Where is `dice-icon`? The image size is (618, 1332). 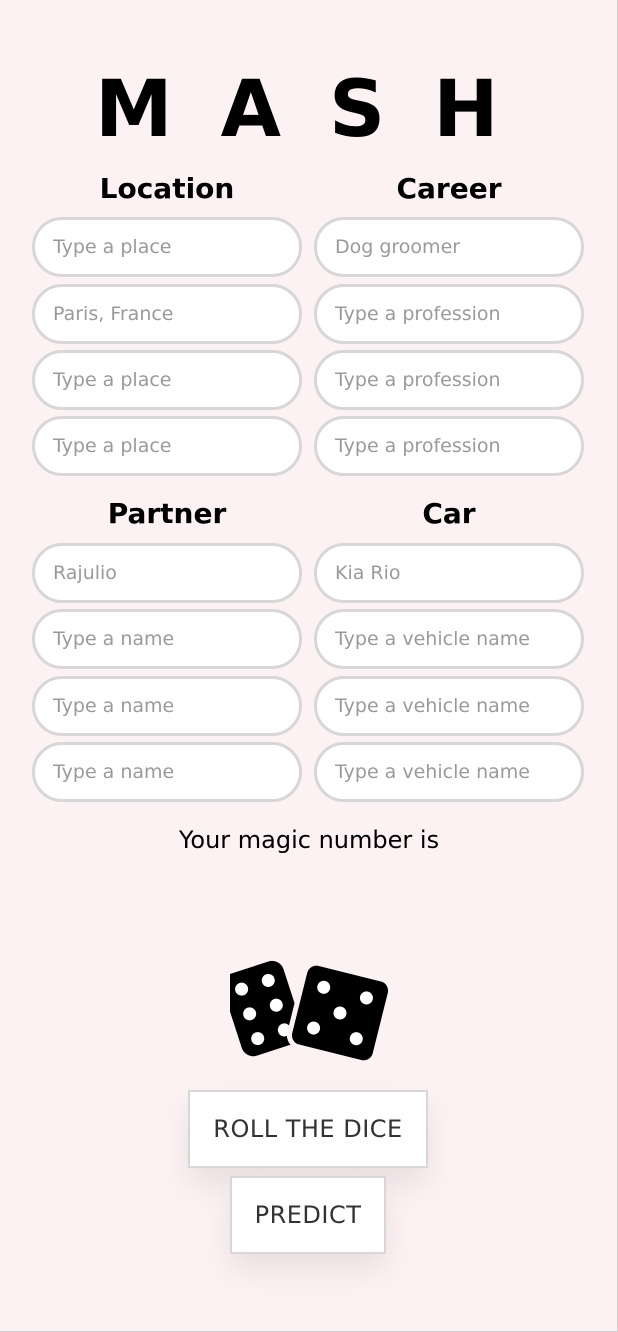 dice-icon is located at coordinates (310, 1011).